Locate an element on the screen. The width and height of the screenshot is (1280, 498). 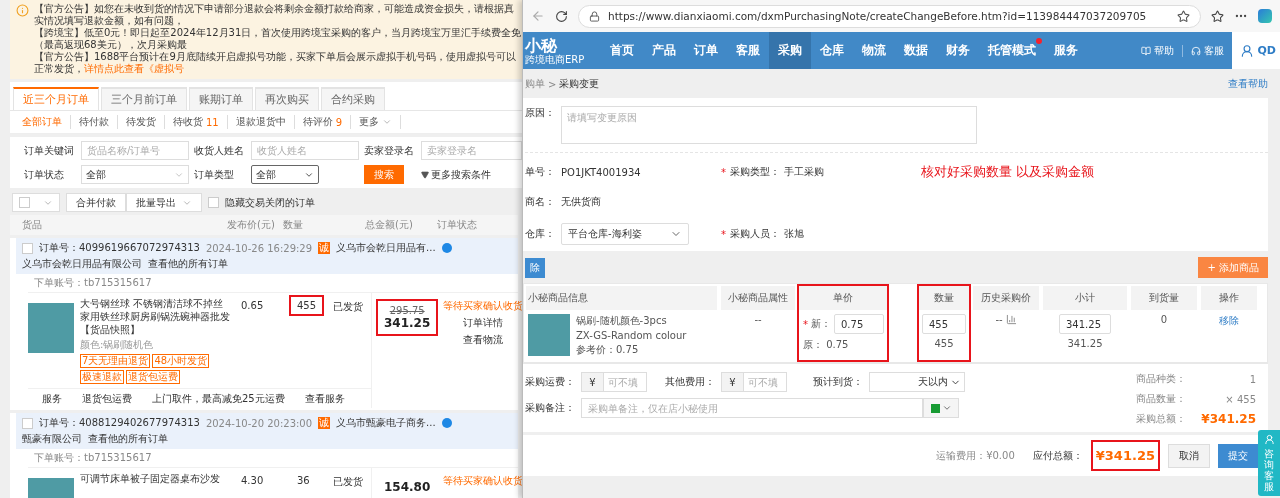
order-tab: 合约采购 is located at coordinates (353, 98).